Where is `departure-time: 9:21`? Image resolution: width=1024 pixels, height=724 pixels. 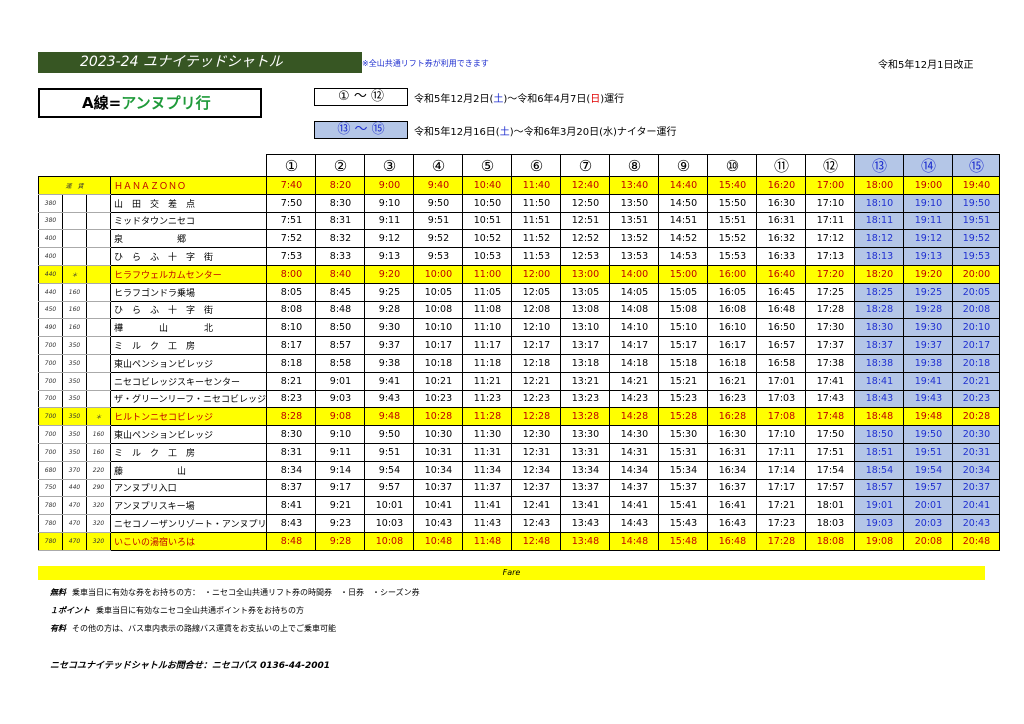 departure-time: 9:21 is located at coordinates (340, 506).